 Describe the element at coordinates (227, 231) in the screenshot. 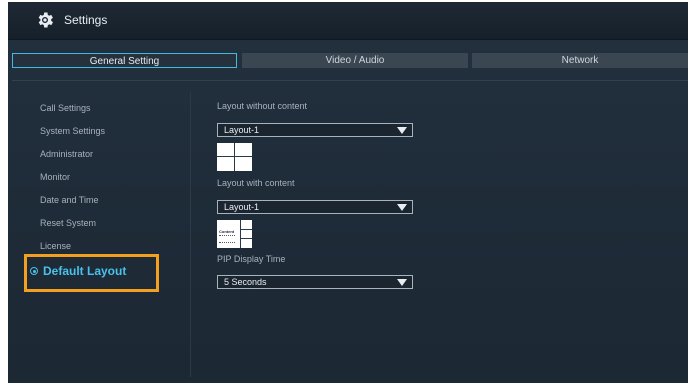

I see `content-thumb-label: Content` at that location.